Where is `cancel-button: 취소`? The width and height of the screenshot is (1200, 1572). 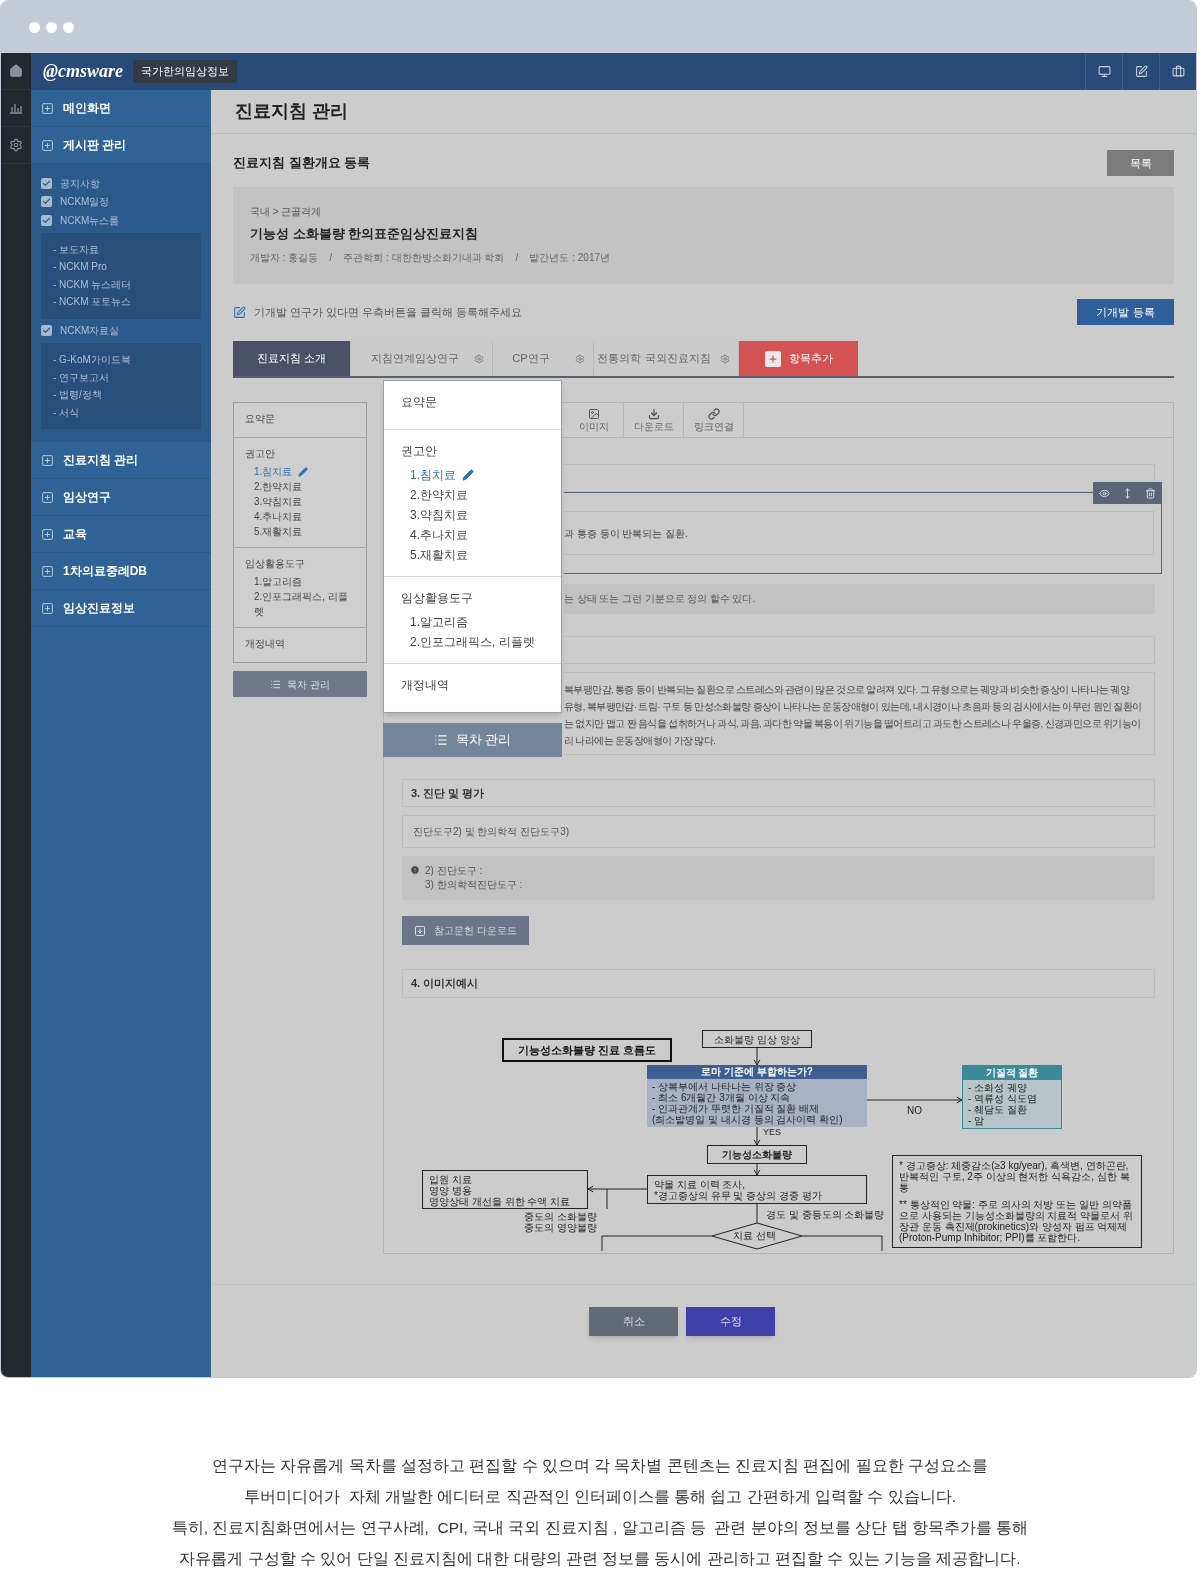
cancel-button: 취소 is located at coordinates (633, 1321).